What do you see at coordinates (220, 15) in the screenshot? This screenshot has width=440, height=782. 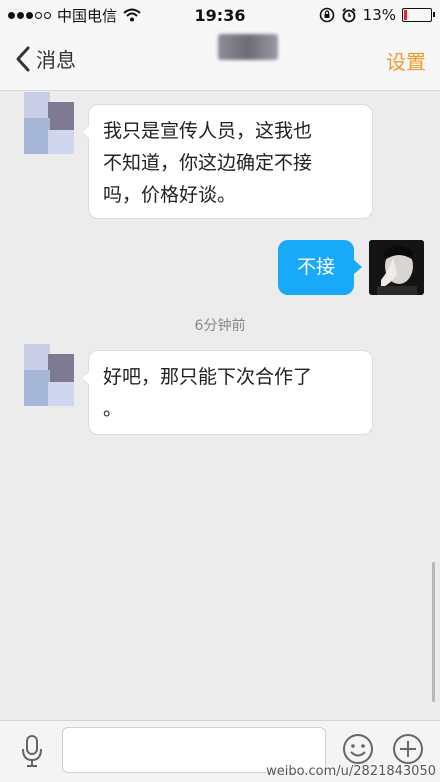 I see `status-bar: 中国电信 19:36 13%` at bounding box center [220, 15].